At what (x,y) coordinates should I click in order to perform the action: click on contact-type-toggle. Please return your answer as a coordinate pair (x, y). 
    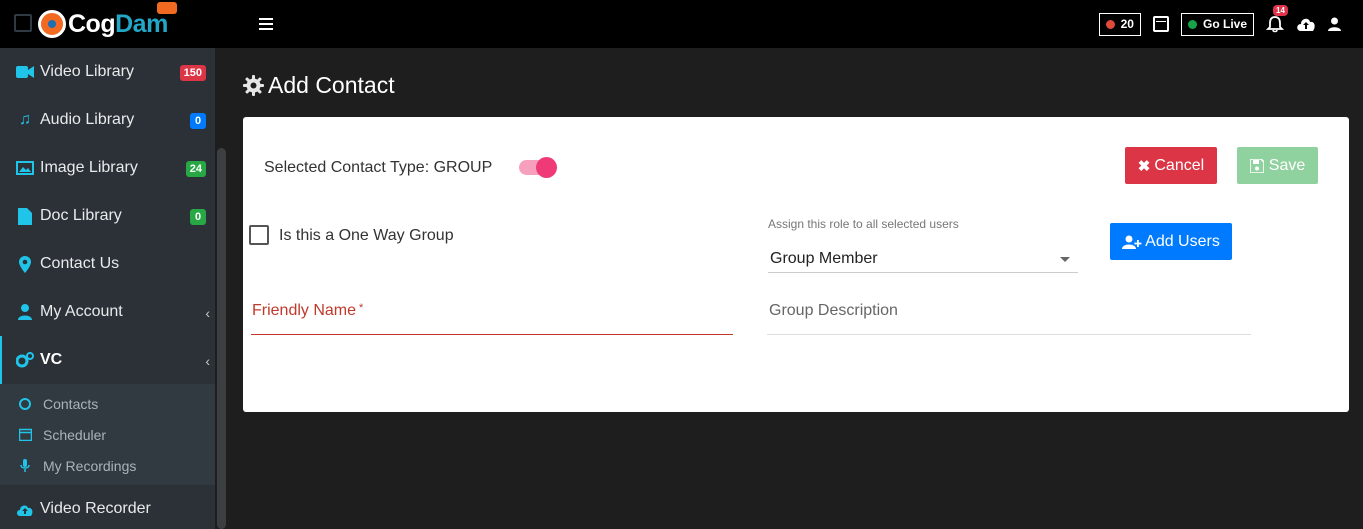
    Looking at the image, I should click on (538, 167).